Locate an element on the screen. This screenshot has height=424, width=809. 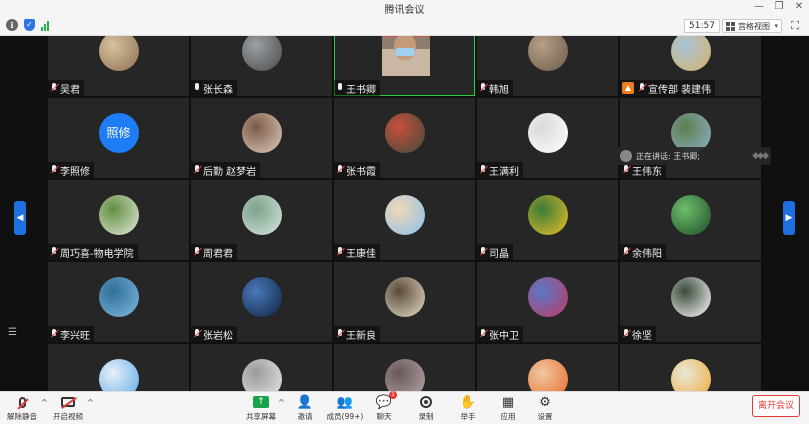
record-button: 录制 is located at coordinates (426, 408).